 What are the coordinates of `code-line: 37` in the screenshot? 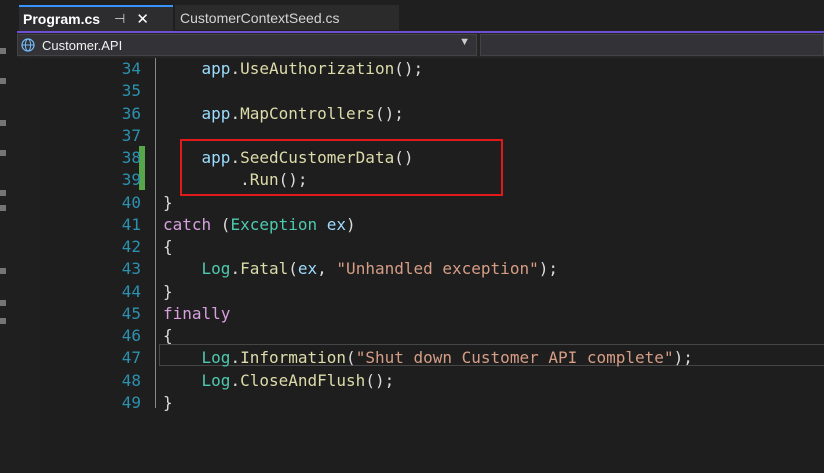 It's located at (420, 136).